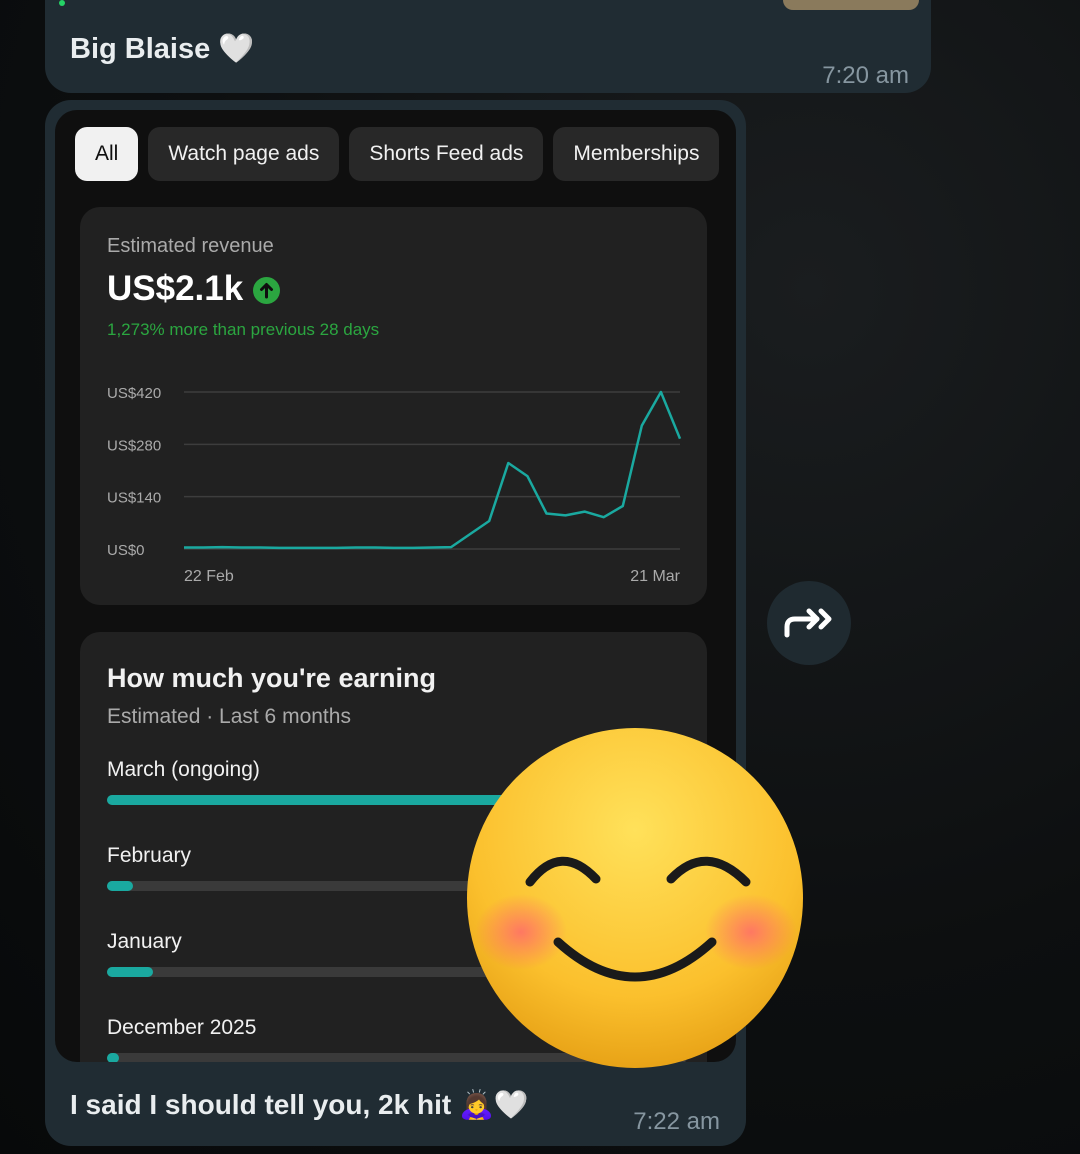 The height and width of the screenshot is (1154, 1080). I want to click on message-text: Big Blaise 🤍, so click(162, 49).